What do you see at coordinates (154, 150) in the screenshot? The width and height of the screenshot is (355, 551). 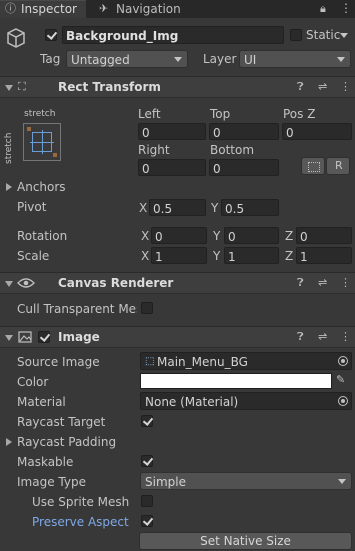 I see `right-label: Right` at bounding box center [154, 150].